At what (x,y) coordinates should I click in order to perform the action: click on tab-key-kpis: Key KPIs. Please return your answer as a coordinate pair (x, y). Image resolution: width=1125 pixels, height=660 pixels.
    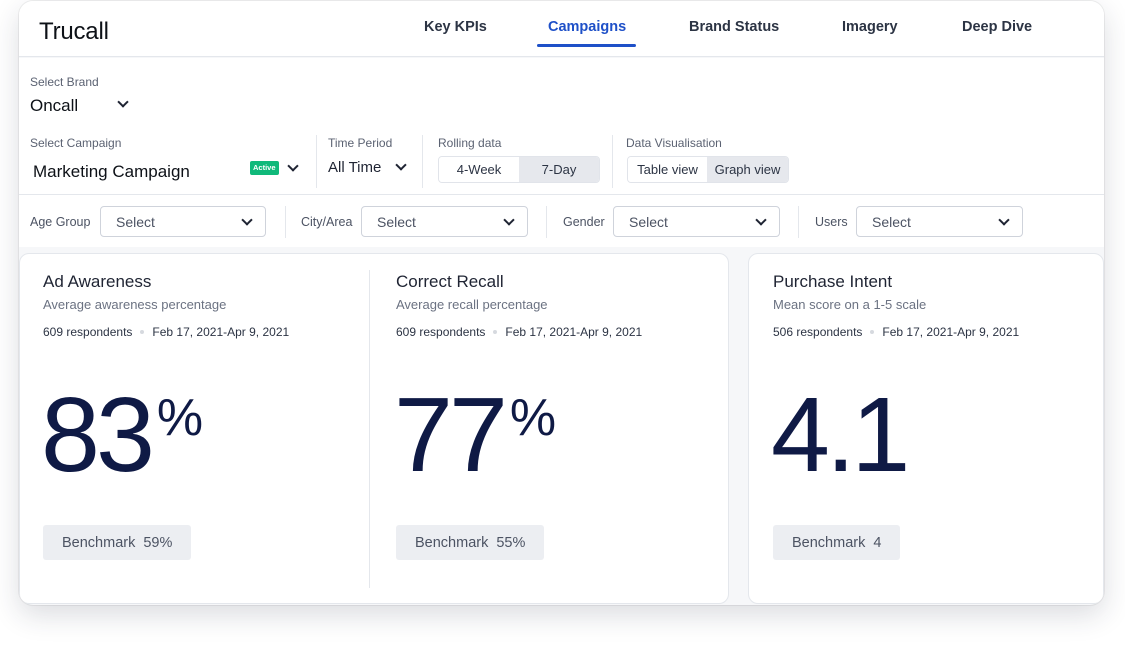
    Looking at the image, I should click on (455, 27).